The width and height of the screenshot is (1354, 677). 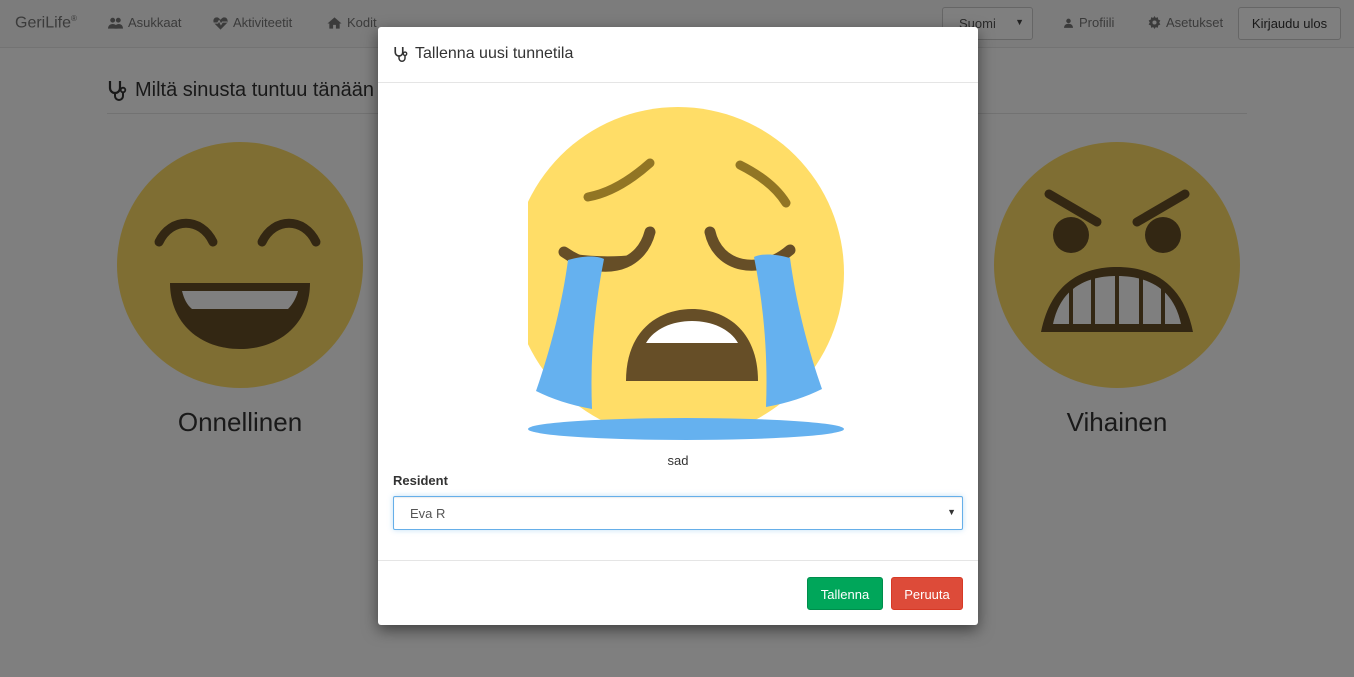 I want to click on resident-select-value: Eva R, so click(x=428, y=513).